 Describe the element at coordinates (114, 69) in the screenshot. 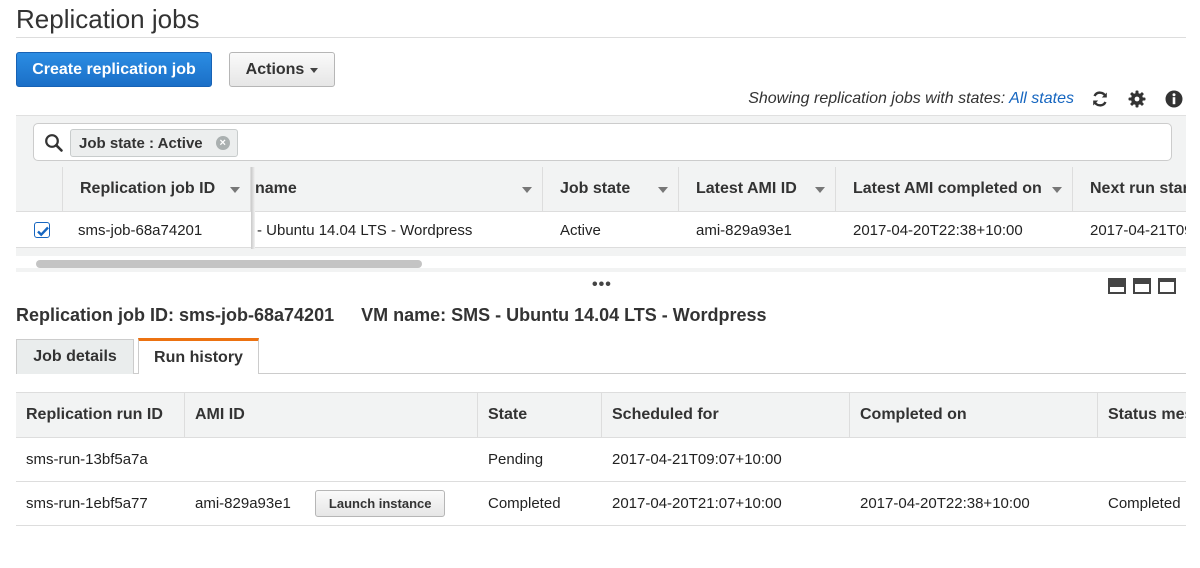

I see `create-replication-job-button: Create replication job` at that location.